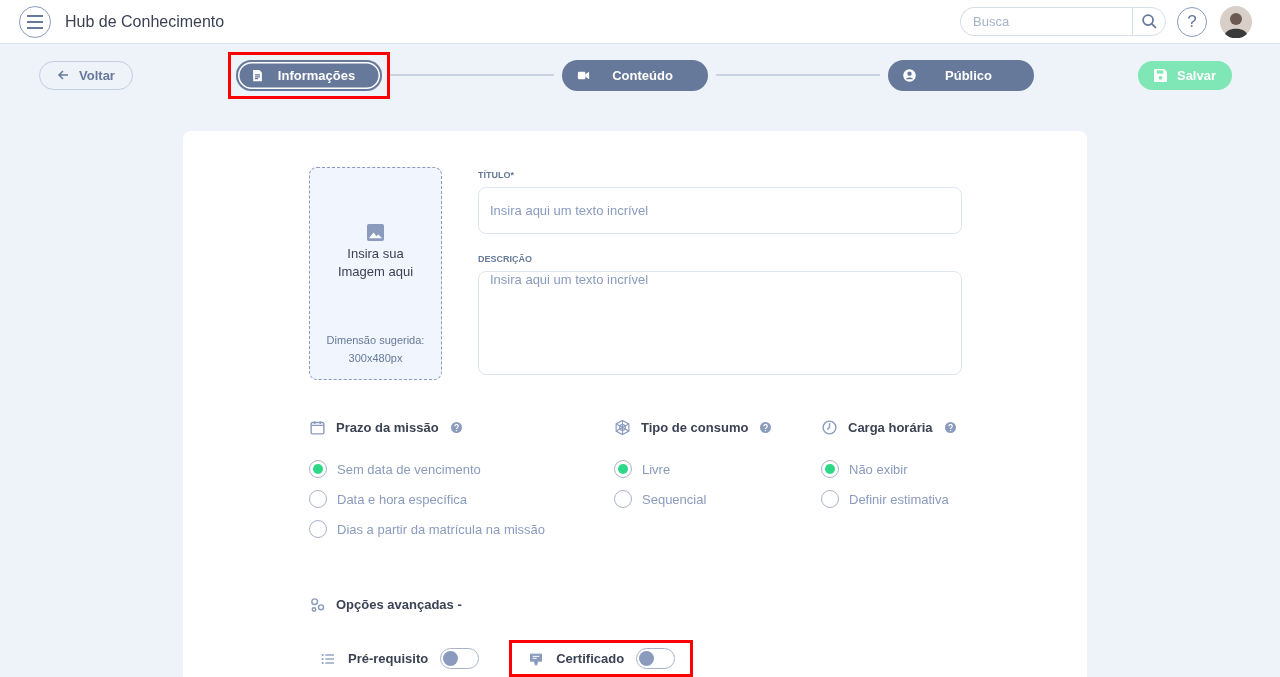 The image size is (1280, 677). I want to click on back-button: Voltar, so click(86, 75).